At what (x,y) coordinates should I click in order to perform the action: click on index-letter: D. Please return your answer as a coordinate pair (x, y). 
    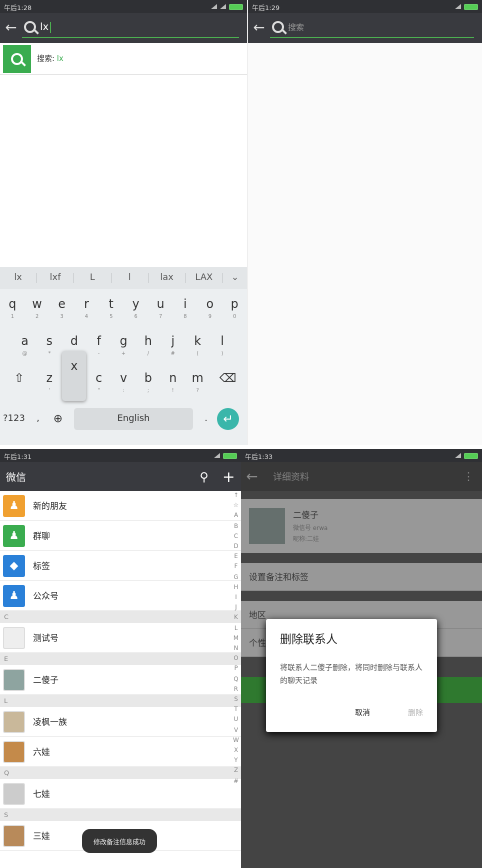
    Looking at the image, I should click on (236, 547).